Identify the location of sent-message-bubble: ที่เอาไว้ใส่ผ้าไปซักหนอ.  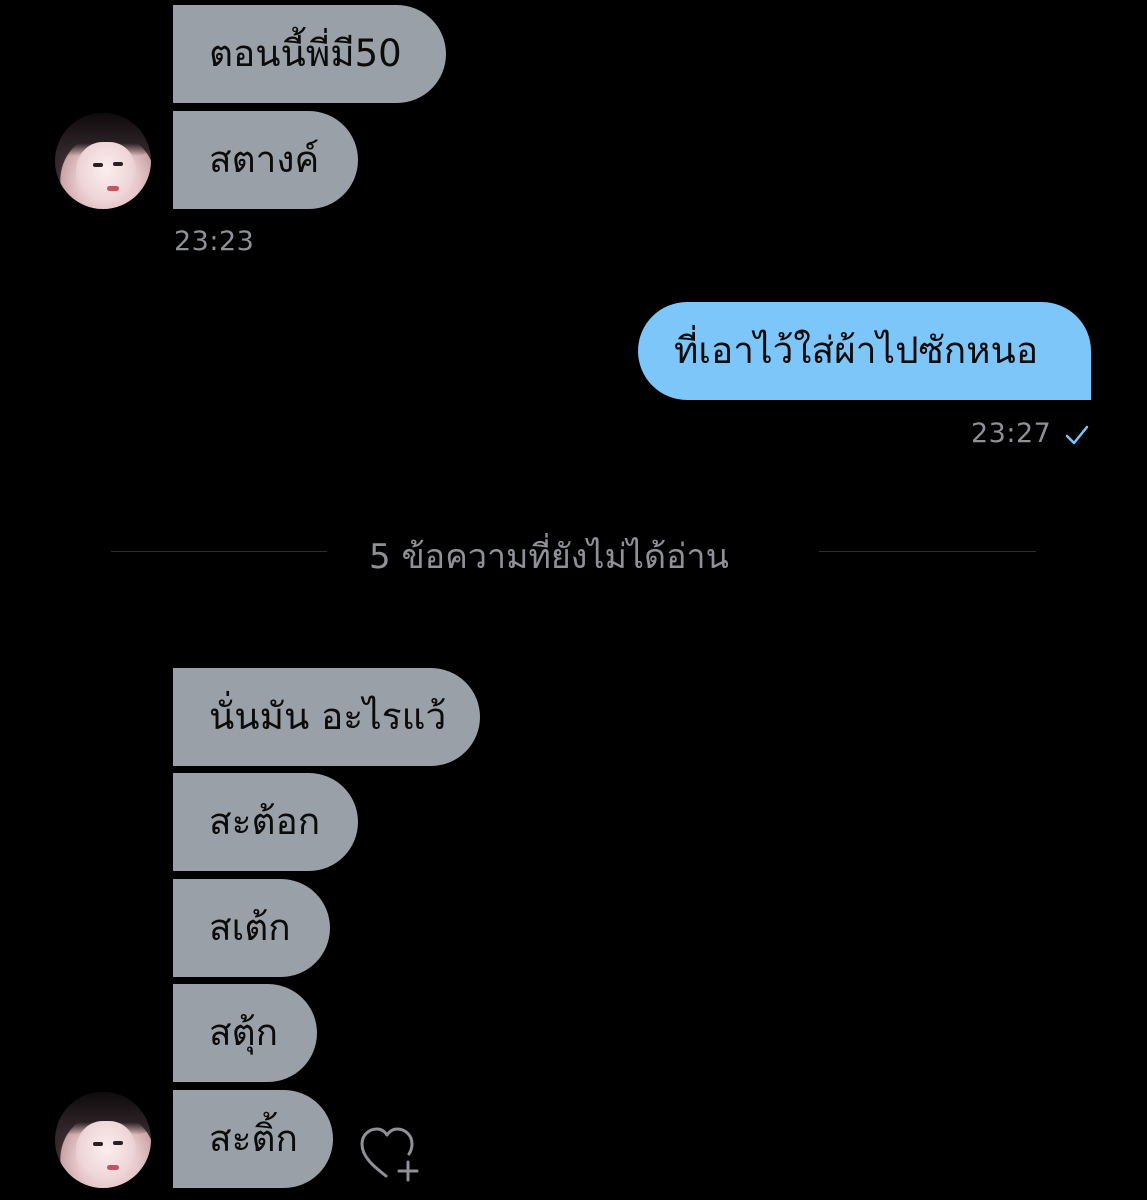
(864, 351).